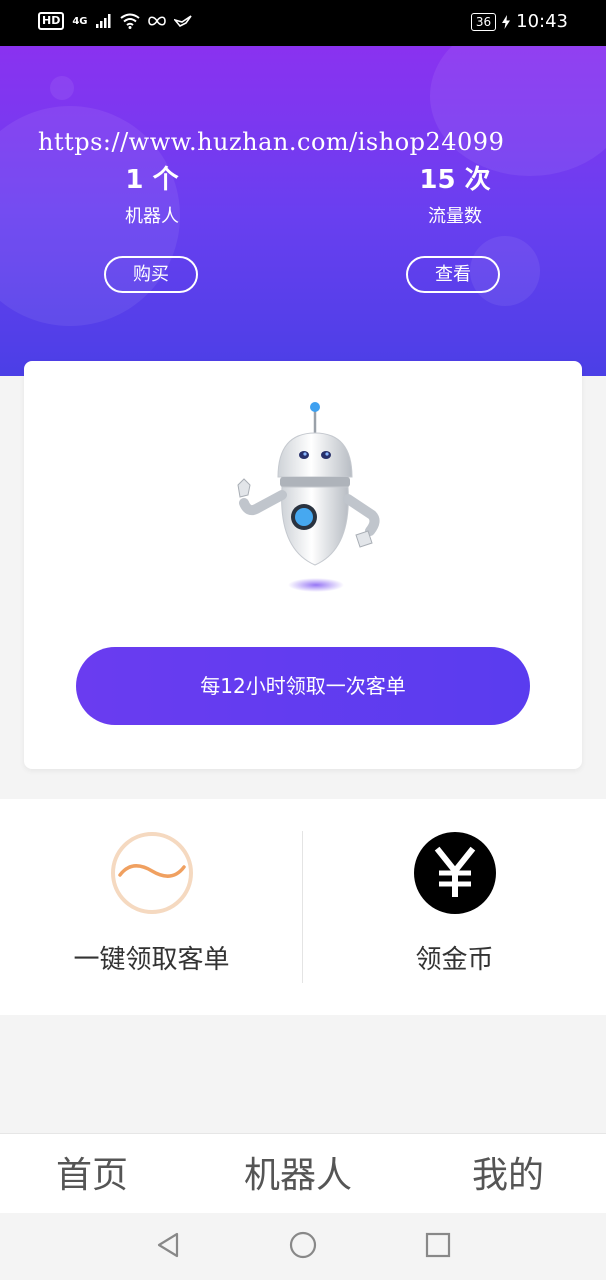 The width and height of the screenshot is (606, 1280). Describe the element at coordinates (169, 1245) in the screenshot. I see `back-icon` at that location.